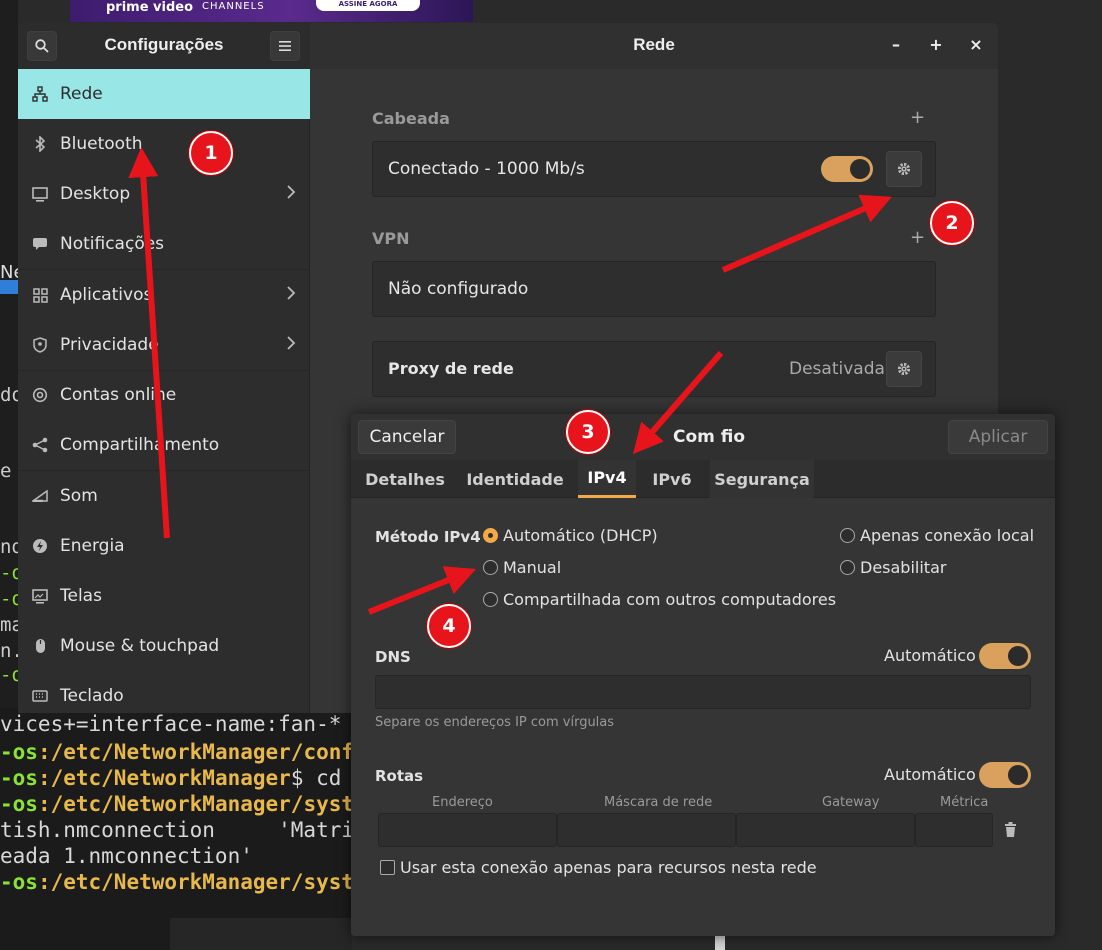 This screenshot has width=1102, height=950. I want to click on method-manual-radio: Manual, so click(522, 567).